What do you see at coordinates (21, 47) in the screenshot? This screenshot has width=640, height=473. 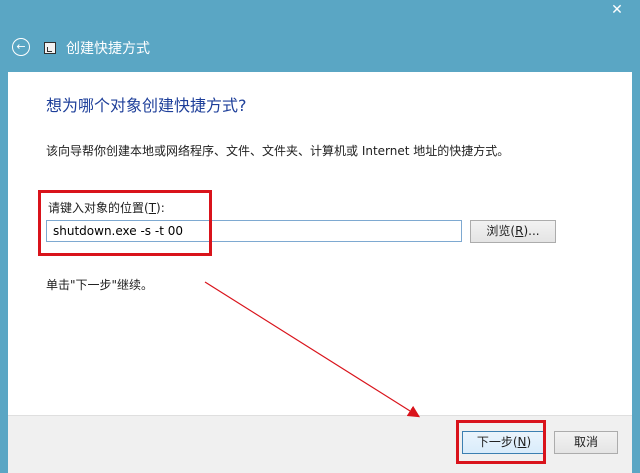 I see `back-button: ←` at bounding box center [21, 47].